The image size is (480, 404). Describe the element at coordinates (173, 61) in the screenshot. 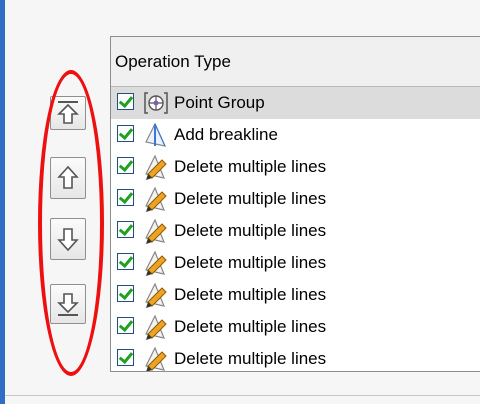

I see `column-header-label: Operation Type` at that location.